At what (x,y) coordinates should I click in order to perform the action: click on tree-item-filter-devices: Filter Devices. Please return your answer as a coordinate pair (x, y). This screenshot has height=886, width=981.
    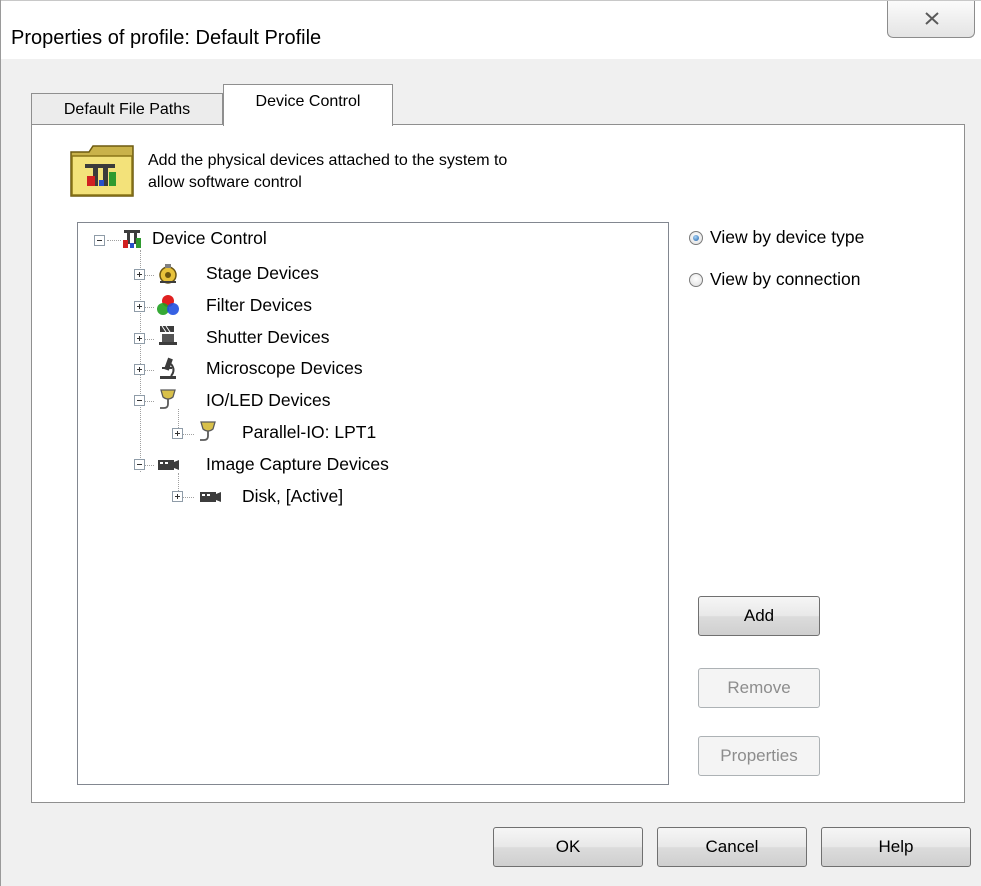
    Looking at the image, I should click on (259, 305).